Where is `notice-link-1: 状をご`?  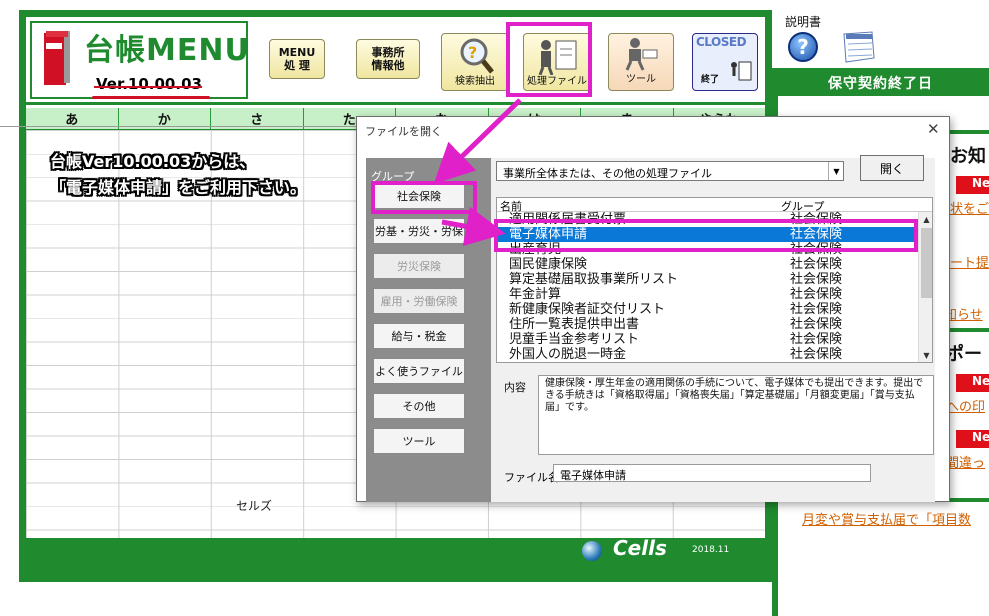 notice-link-1: 状をご is located at coordinates (969, 207).